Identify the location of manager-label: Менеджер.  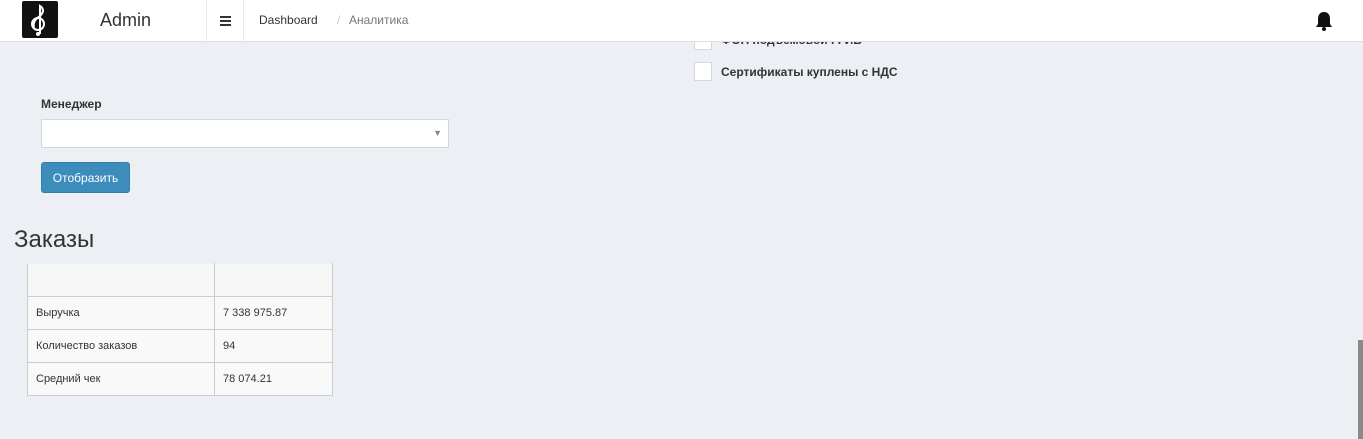
(71, 104).